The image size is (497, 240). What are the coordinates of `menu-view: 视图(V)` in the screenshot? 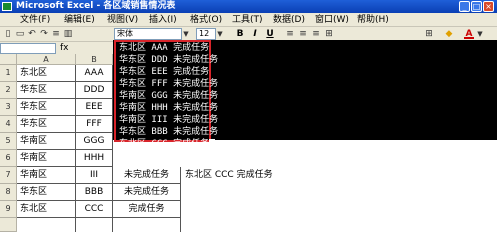 It's located at (122, 20).